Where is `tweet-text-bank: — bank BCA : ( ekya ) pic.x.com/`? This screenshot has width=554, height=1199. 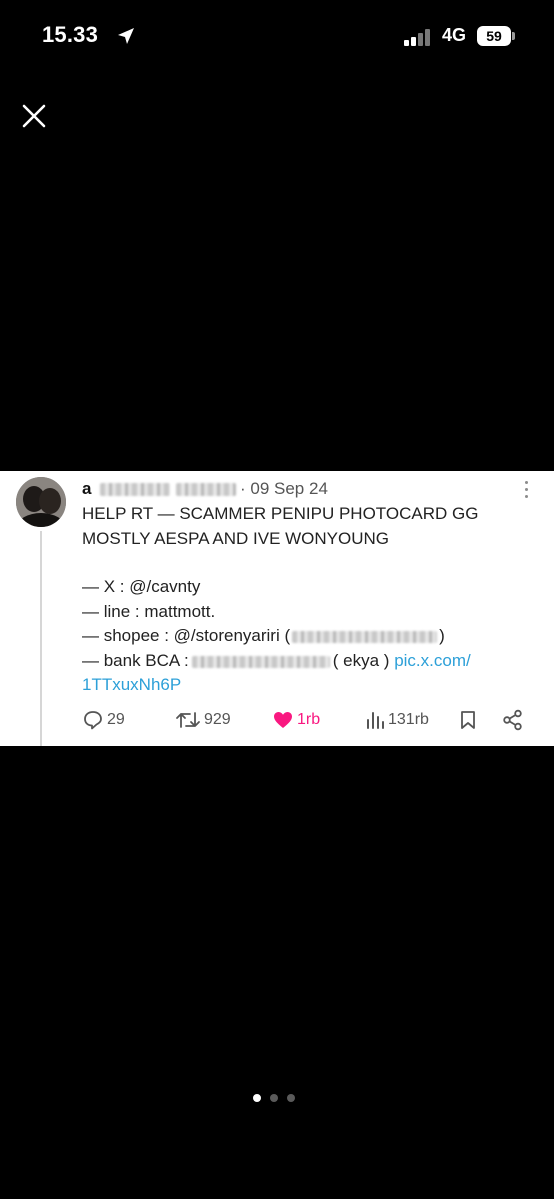 tweet-text-bank: — bank BCA : ( ekya ) pic.x.com/ is located at coordinates (276, 661).